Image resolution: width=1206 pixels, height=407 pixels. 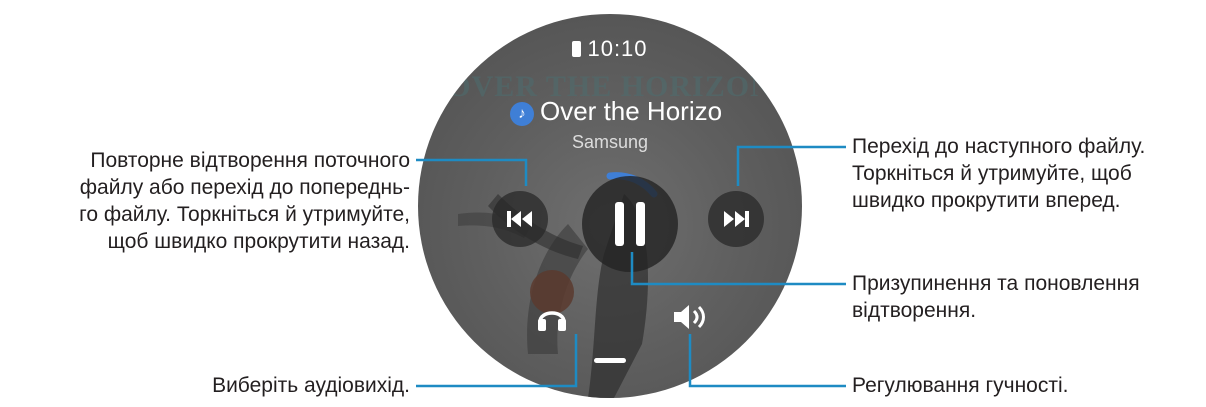 What do you see at coordinates (738, 269) in the screenshot?
I see `pause-leader` at bounding box center [738, 269].